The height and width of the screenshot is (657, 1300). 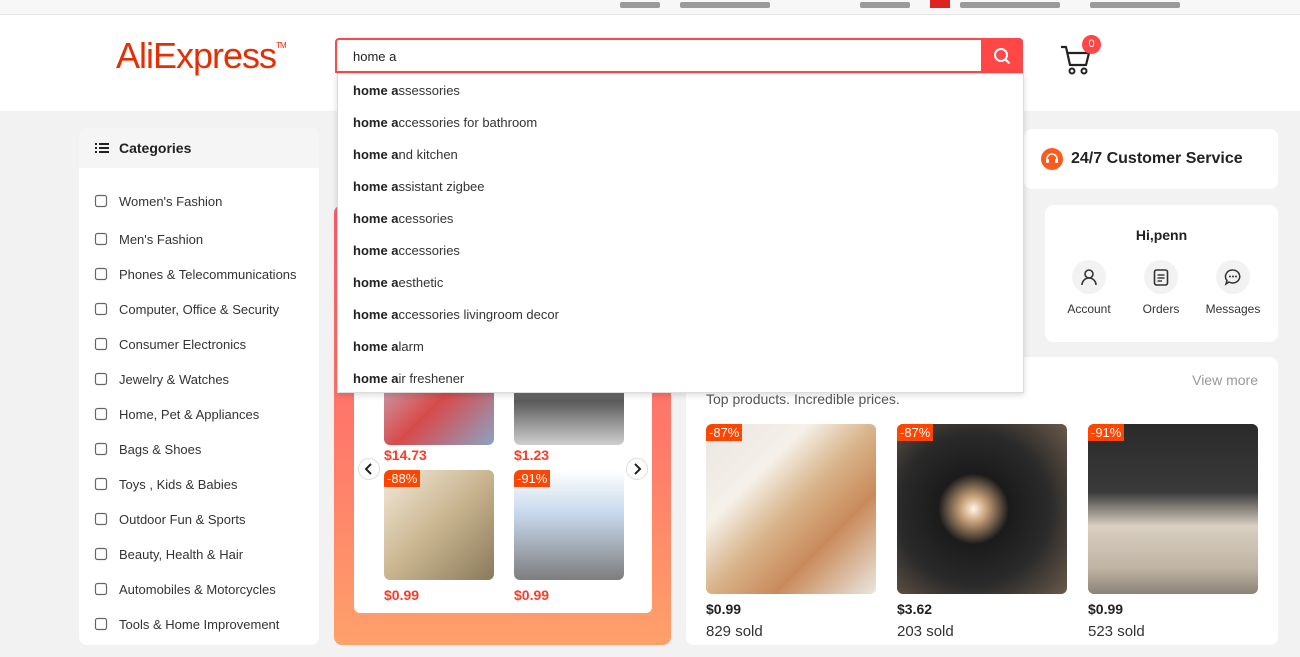 I want to click on deal-product-image: -91%, so click(x=1173, y=509).